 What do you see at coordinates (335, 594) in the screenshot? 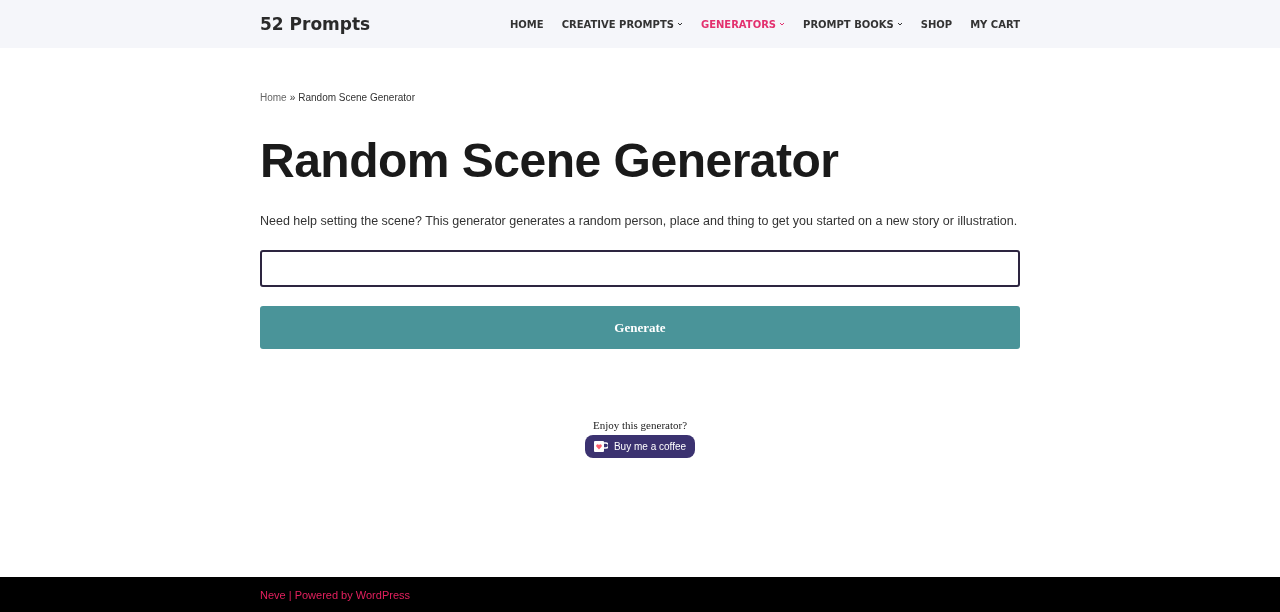
I see `footer-credit: Neve | Powered by WordPress` at bounding box center [335, 594].